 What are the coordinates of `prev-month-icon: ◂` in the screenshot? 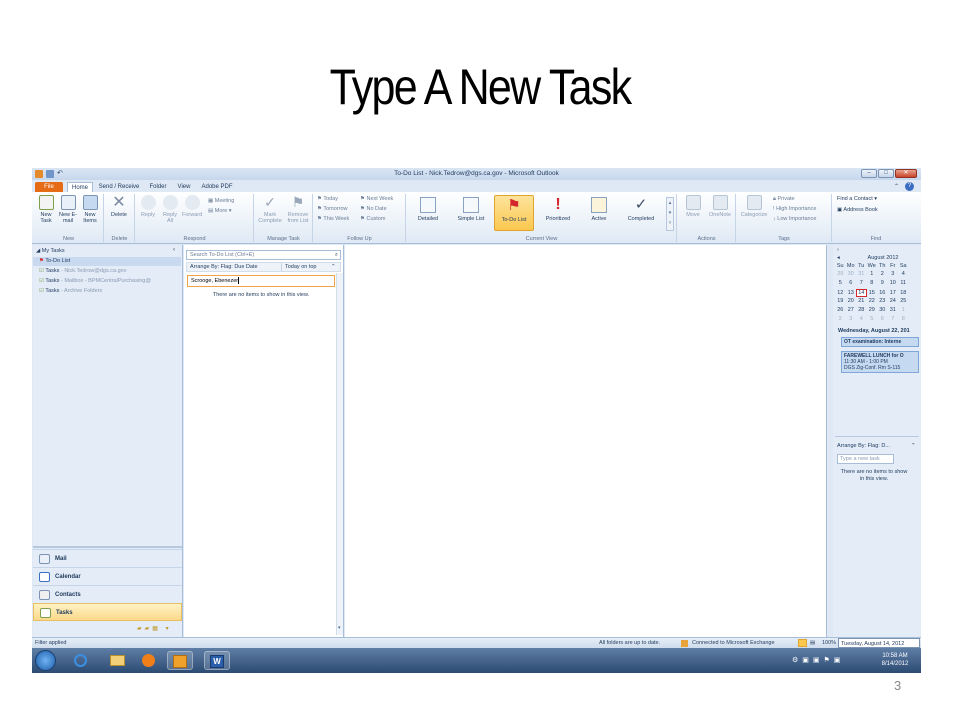 It's located at (838, 258).